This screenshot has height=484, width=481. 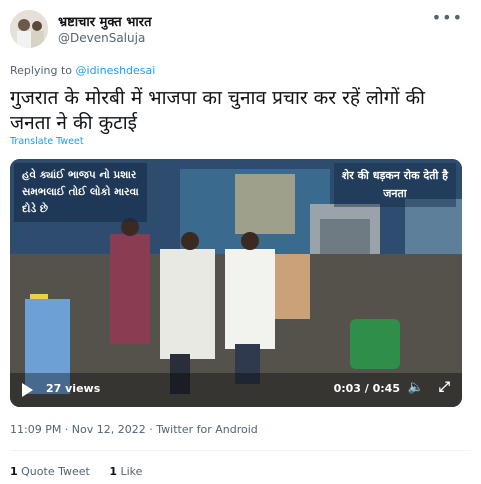 I want to click on divider, so click(x=240, y=450).